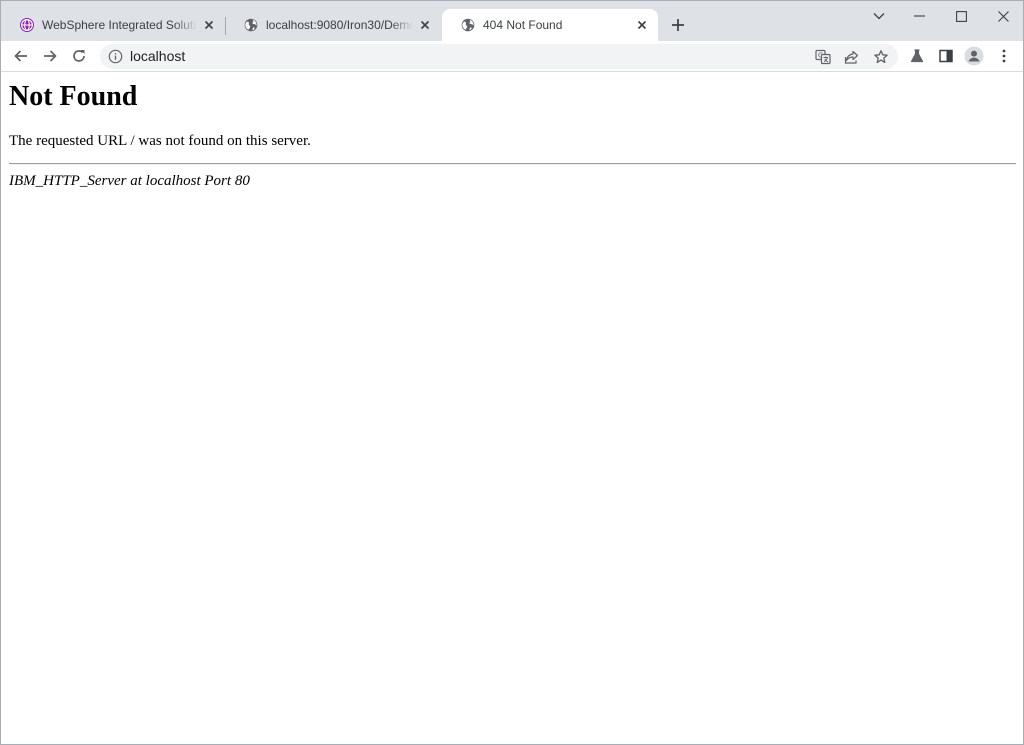 The height and width of the screenshot is (745, 1024). I want to click on side-panel-button, so click(946, 56).